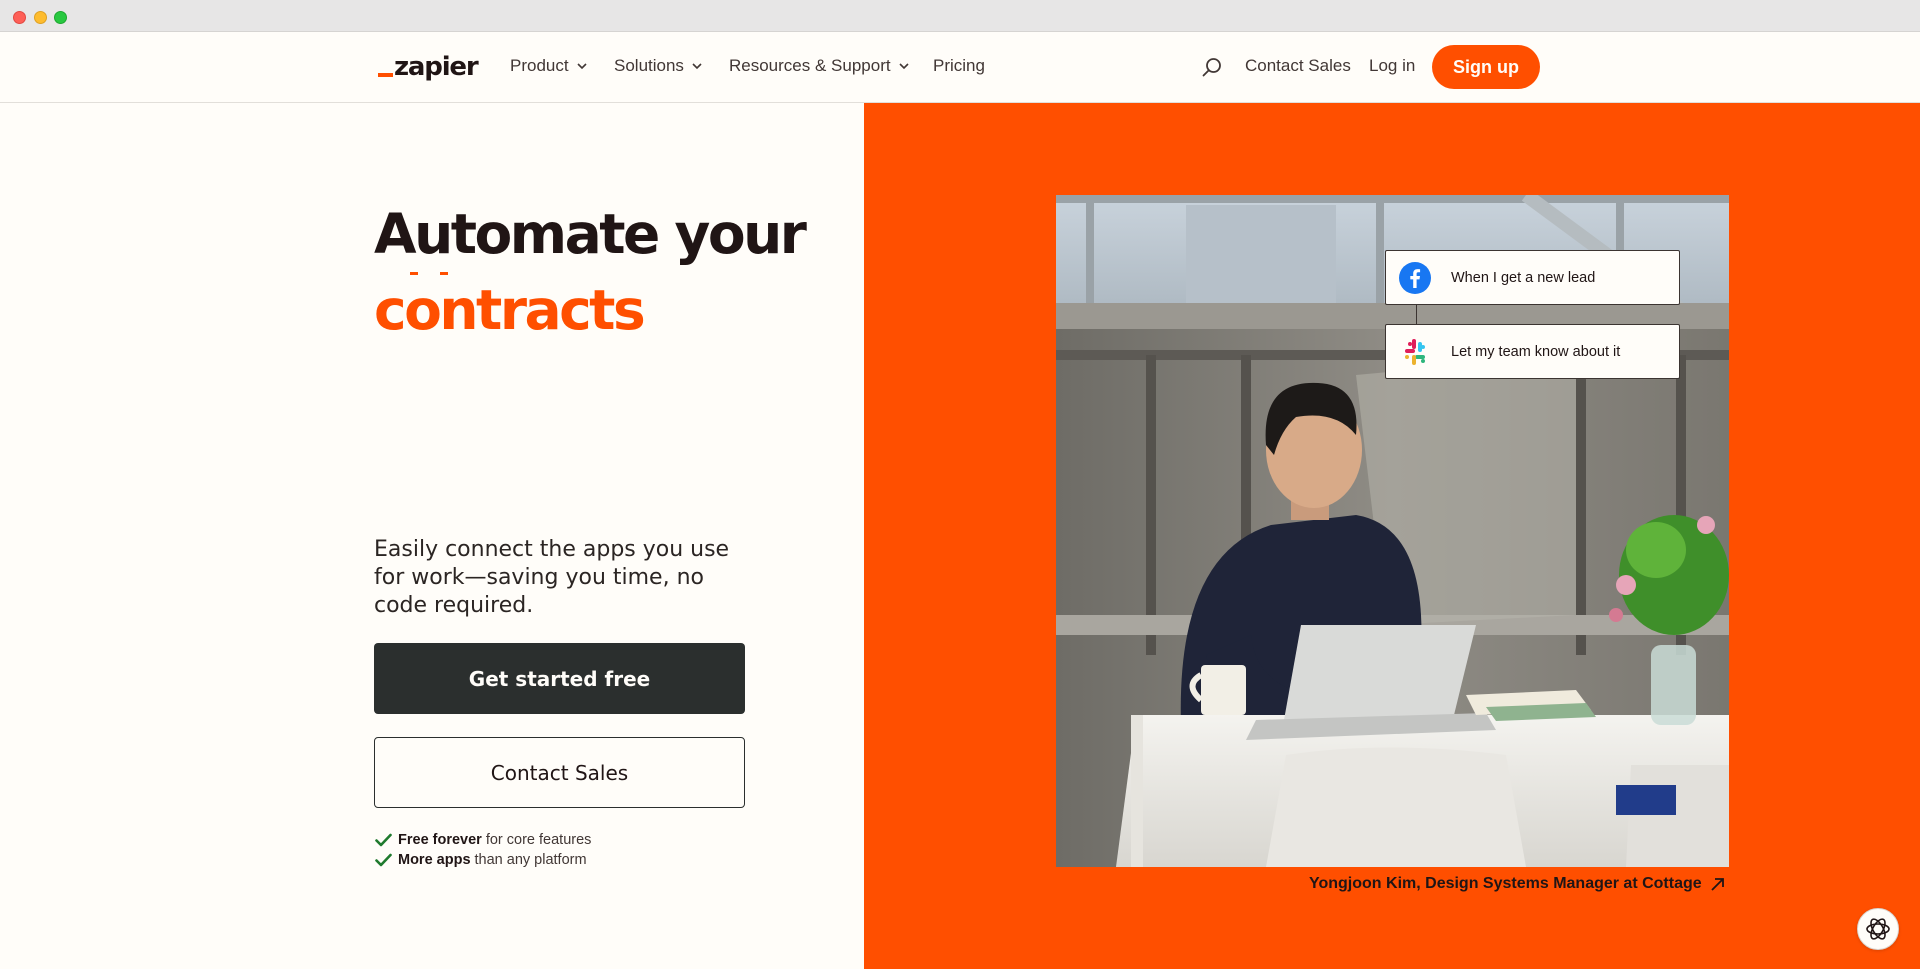 Image resolution: width=1920 pixels, height=969 pixels. What do you see at coordinates (1415, 351) in the screenshot?
I see `slack-icon` at bounding box center [1415, 351].